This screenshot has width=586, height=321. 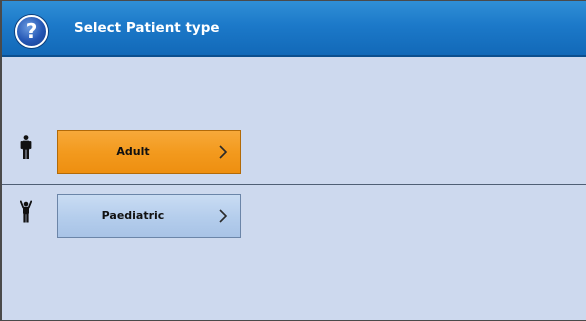 I want to click on adult-option-row: Adult, so click(x=294, y=153).